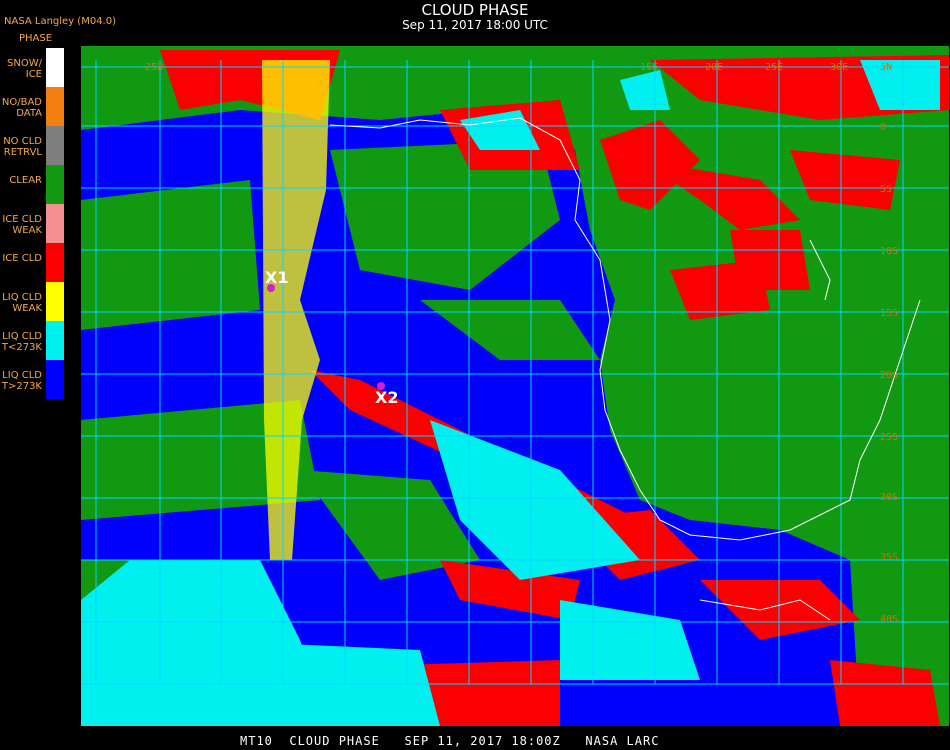 This screenshot has height=750, width=950. Describe the element at coordinates (889, 619) in the screenshot. I see `latitude-label: 40S` at that location.